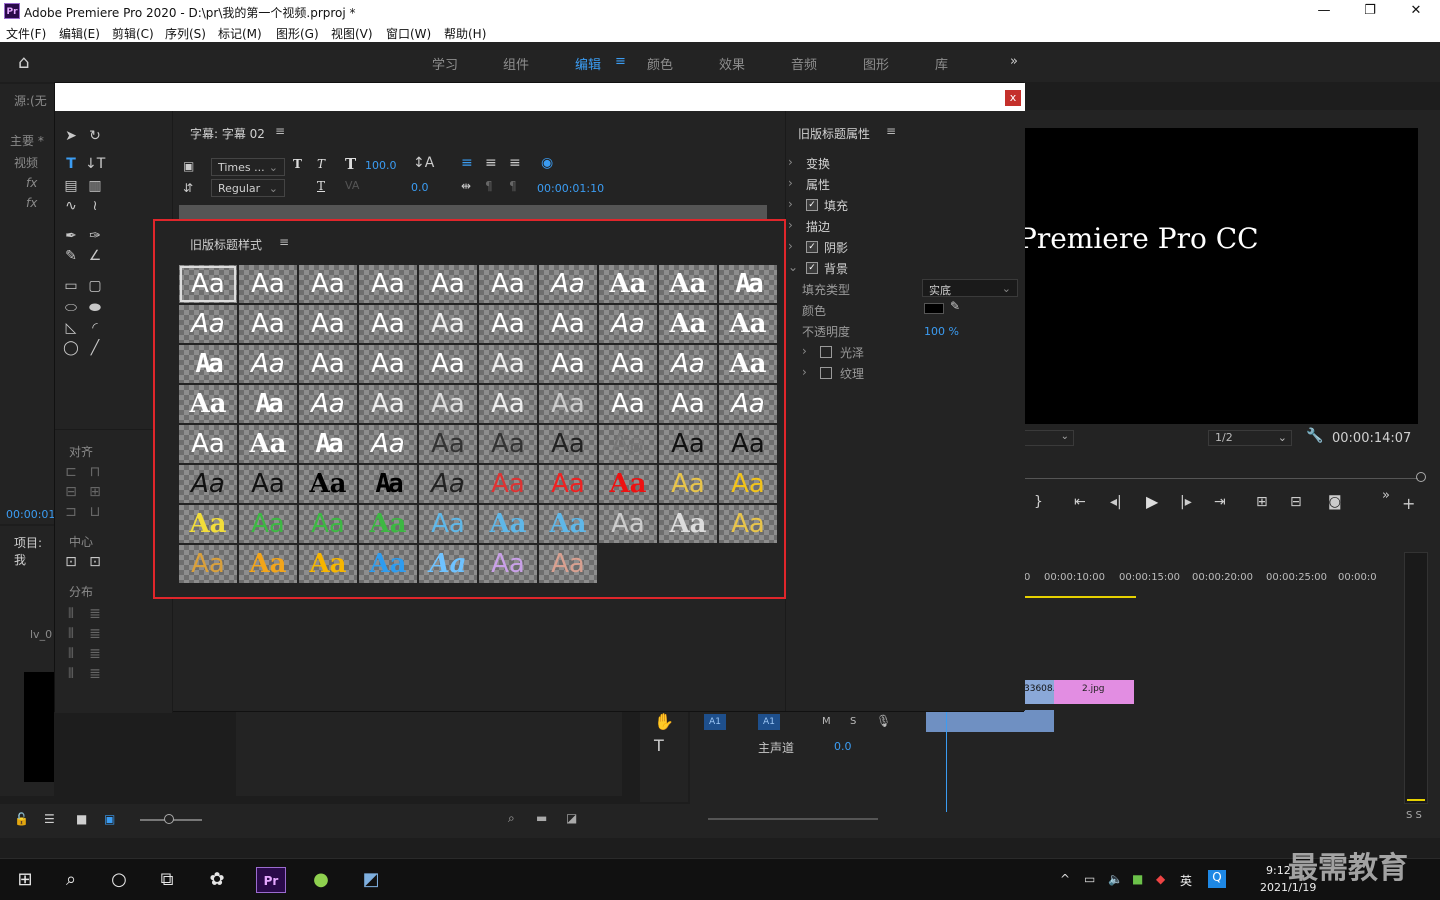 This screenshot has height=900, width=1440. What do you see at coordinates (1013, 98) in the screenshot?
I see `dialog-close-button: x` at bounding box center [1013, 98].